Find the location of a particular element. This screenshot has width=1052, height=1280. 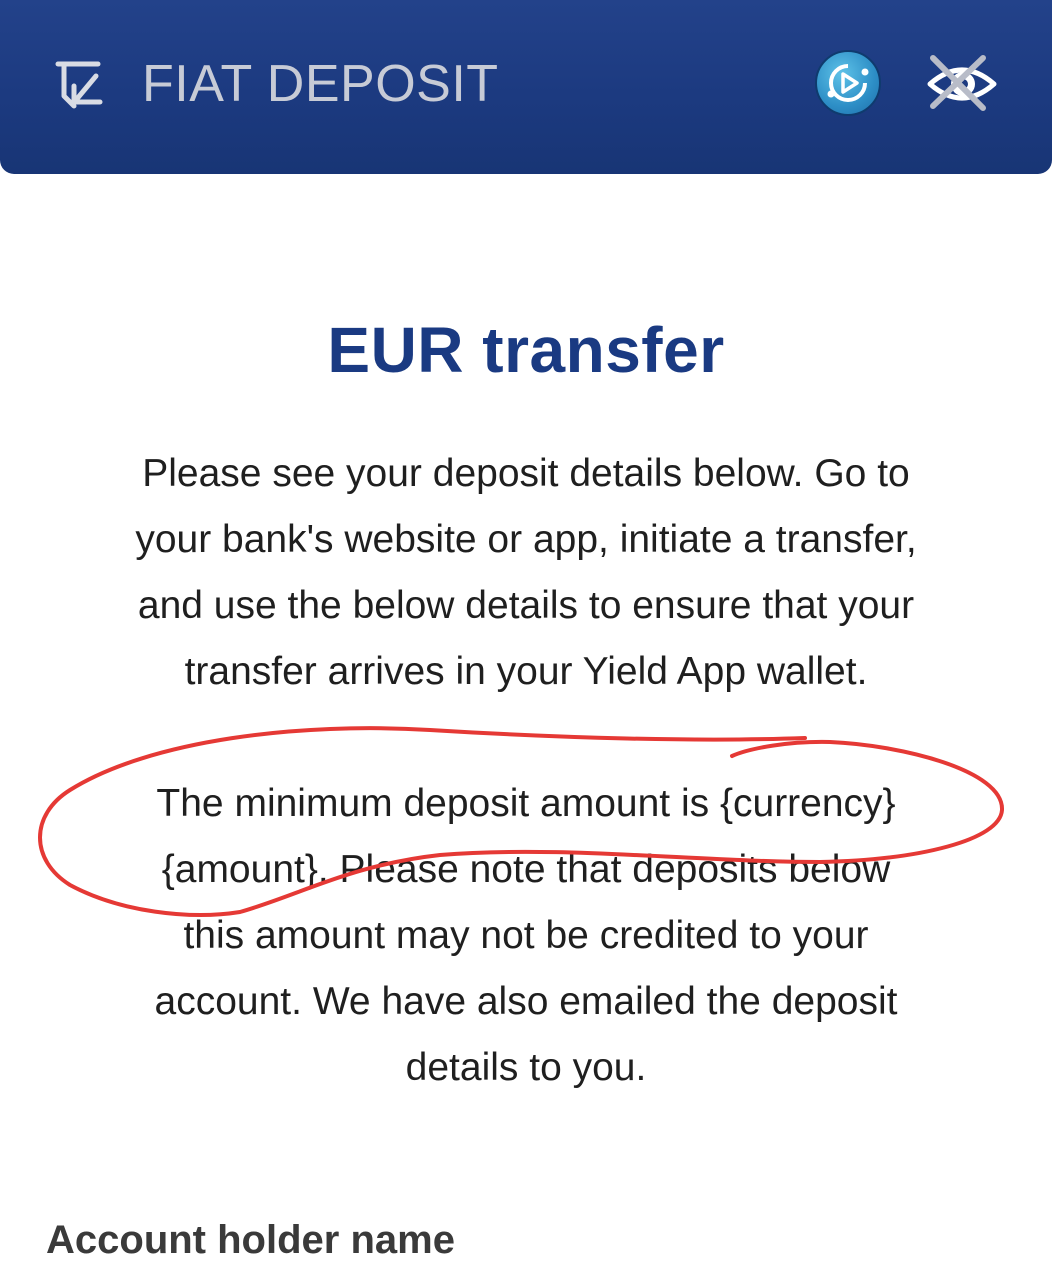

minimum-line: this amount may not be credited to your is located at coordinates (526, 935).